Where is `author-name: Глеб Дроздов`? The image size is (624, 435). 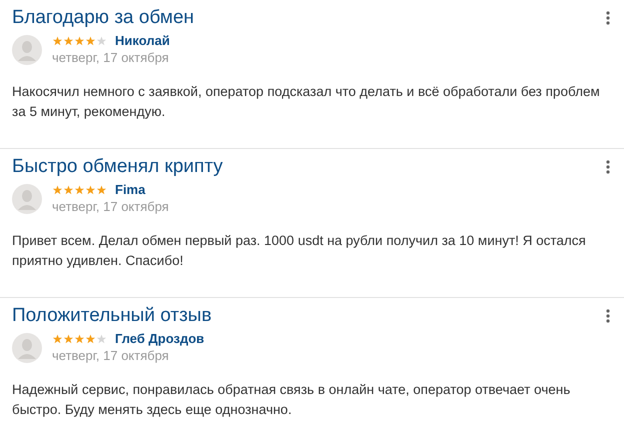 author-name: Глеб Дроздов is located at coordinates (159, 339).